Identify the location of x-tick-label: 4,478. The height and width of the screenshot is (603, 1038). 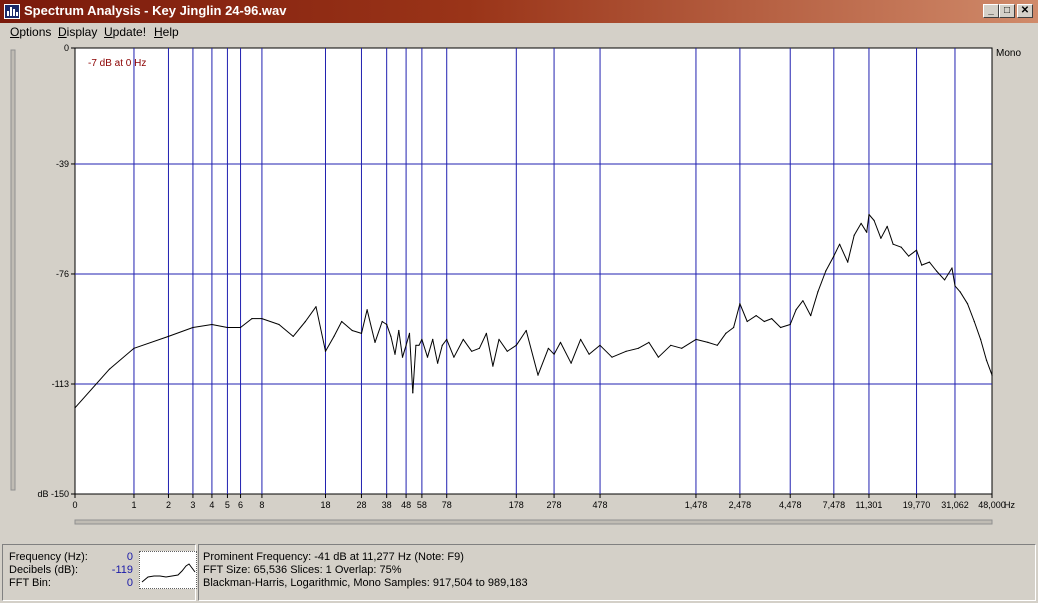
(790, 505).